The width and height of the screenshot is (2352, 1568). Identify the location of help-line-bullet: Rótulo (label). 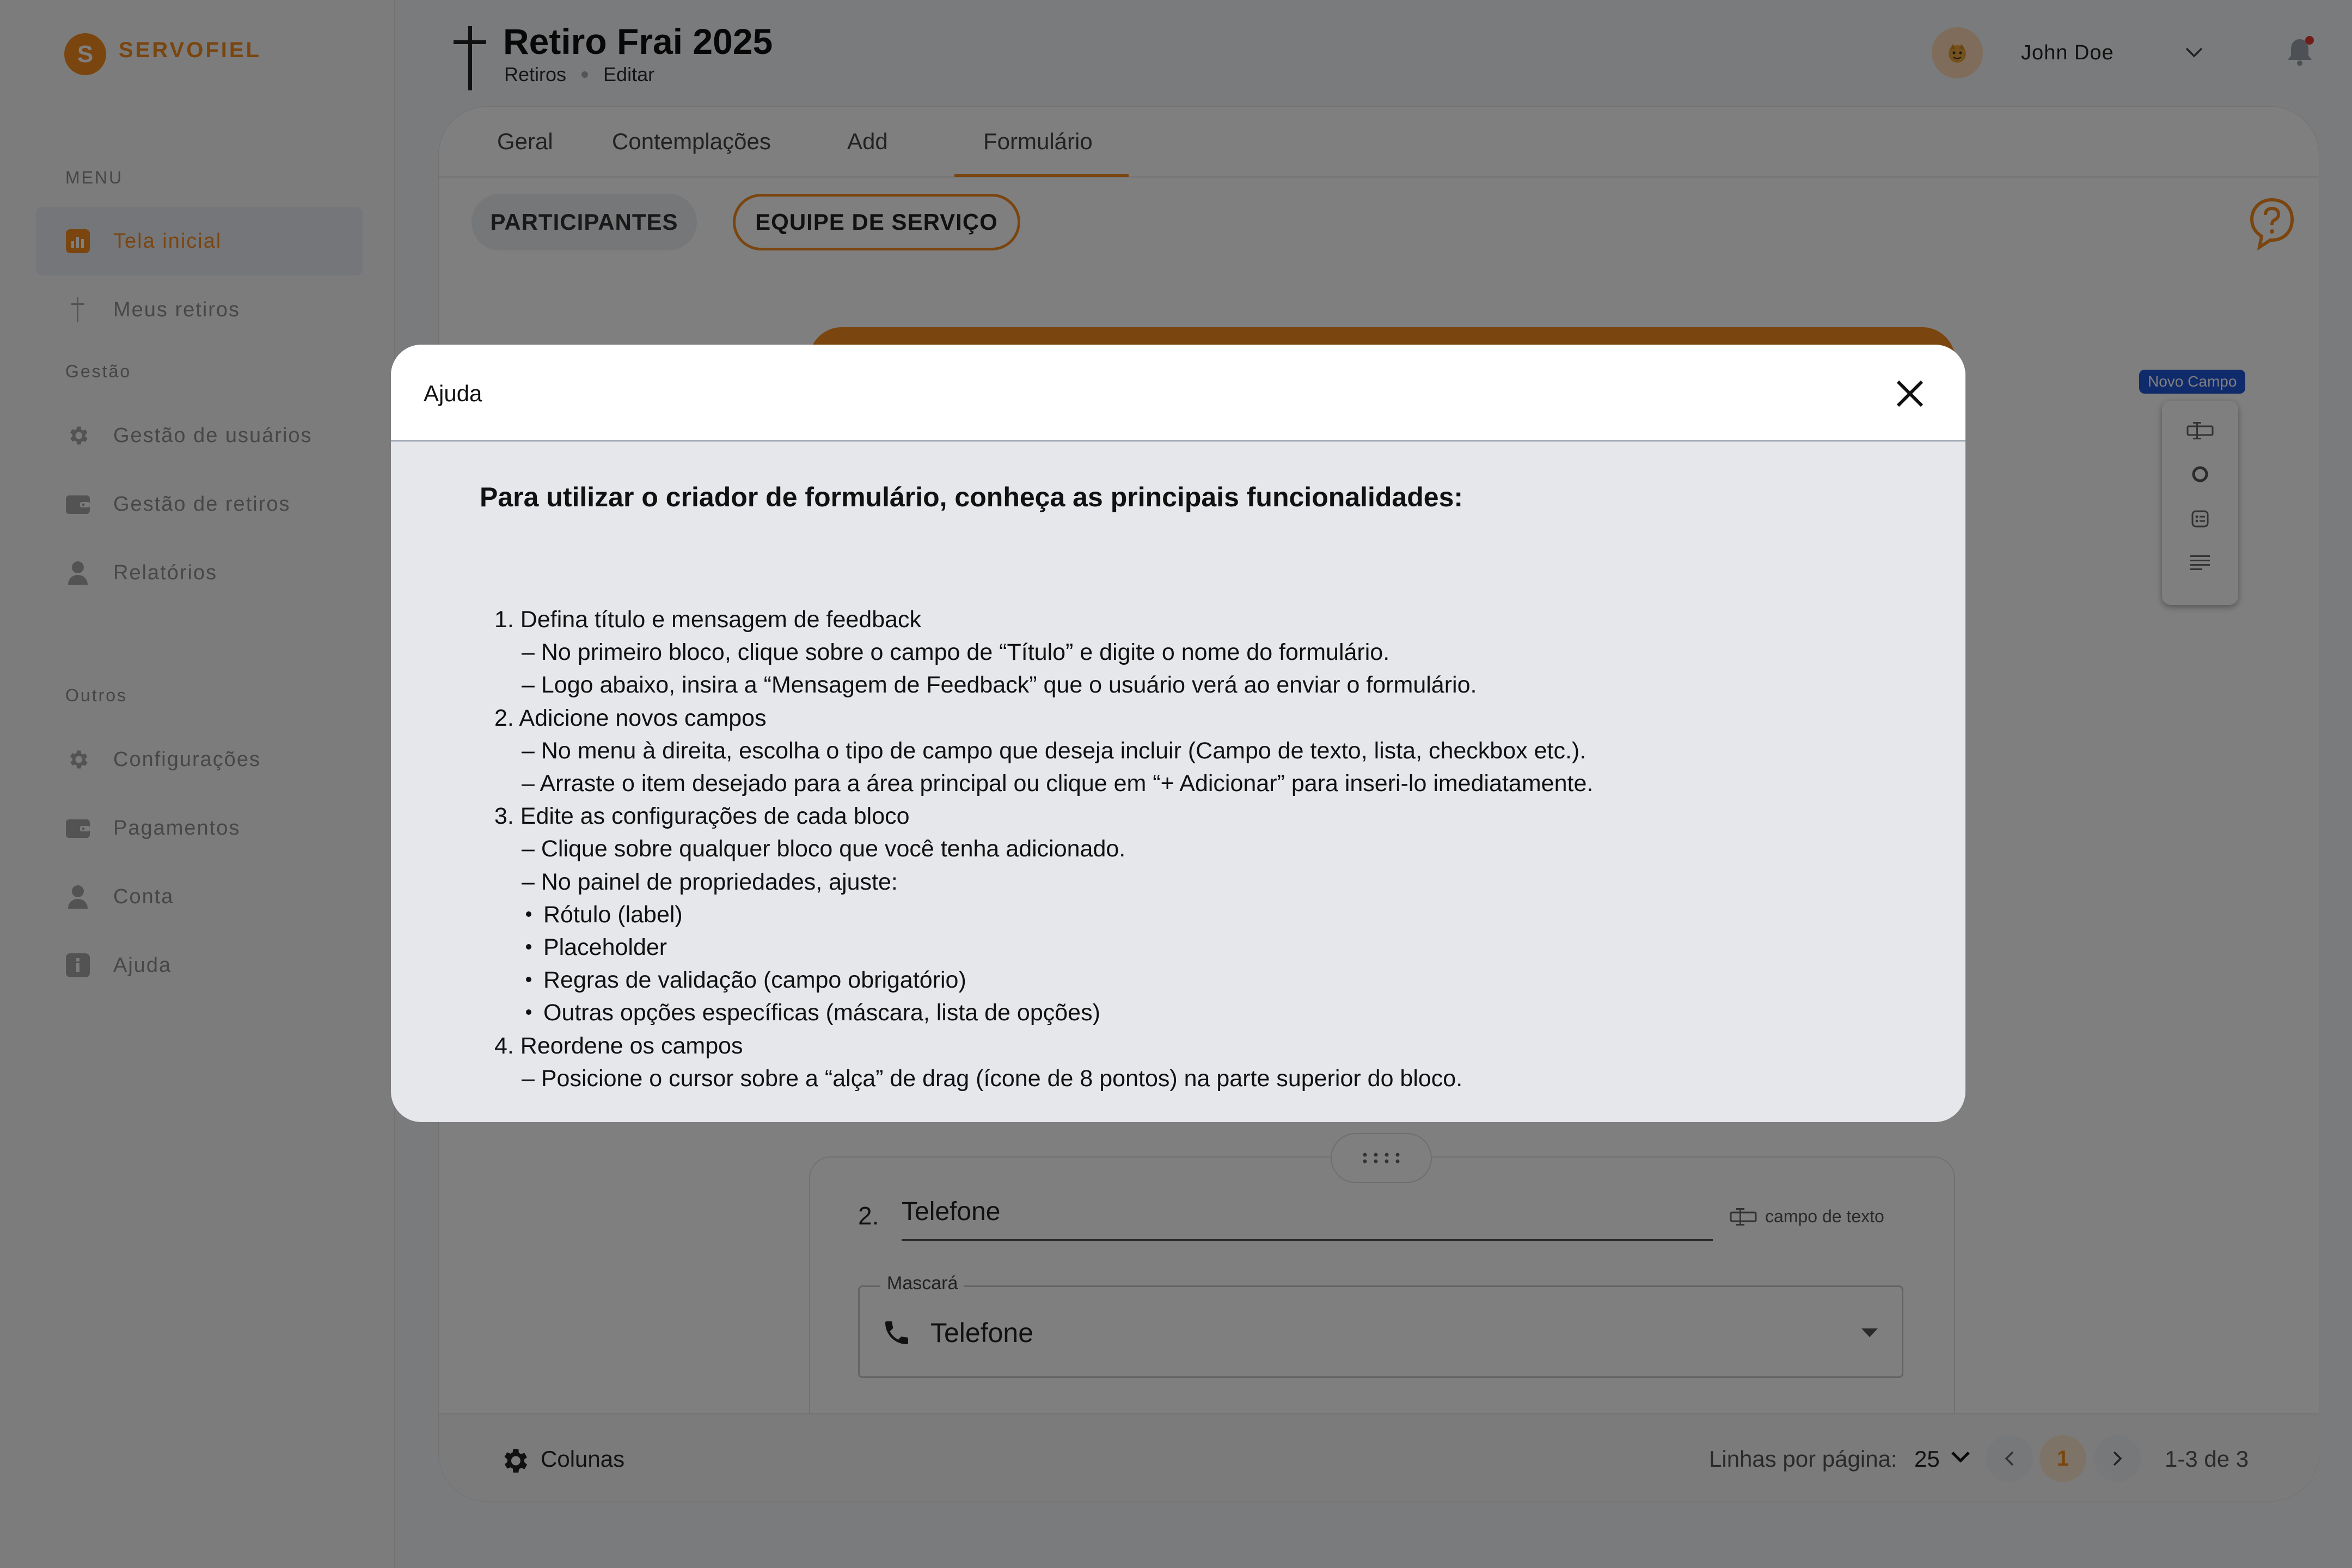
(604, 915).